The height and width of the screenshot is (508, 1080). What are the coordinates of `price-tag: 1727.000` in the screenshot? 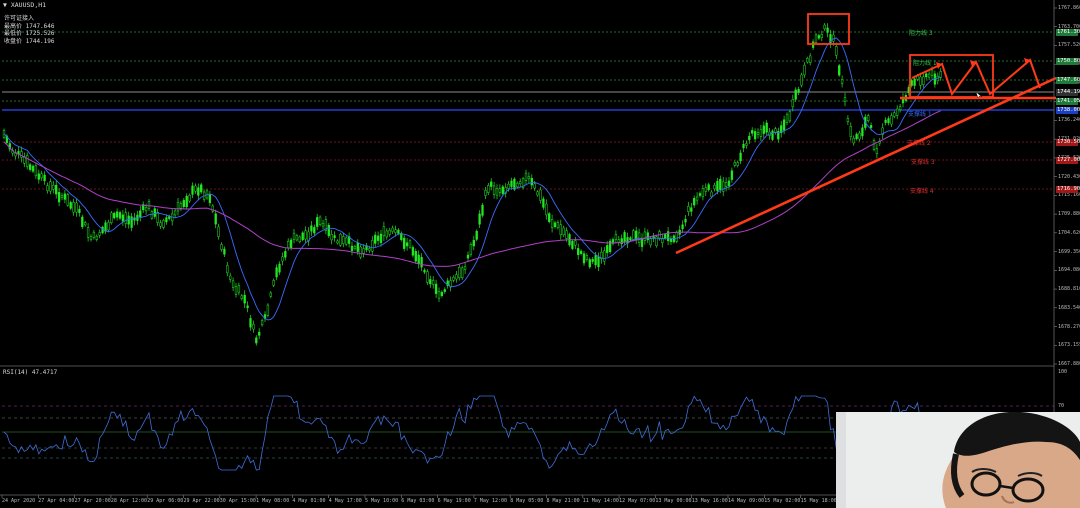 It's located at (1068, 160).